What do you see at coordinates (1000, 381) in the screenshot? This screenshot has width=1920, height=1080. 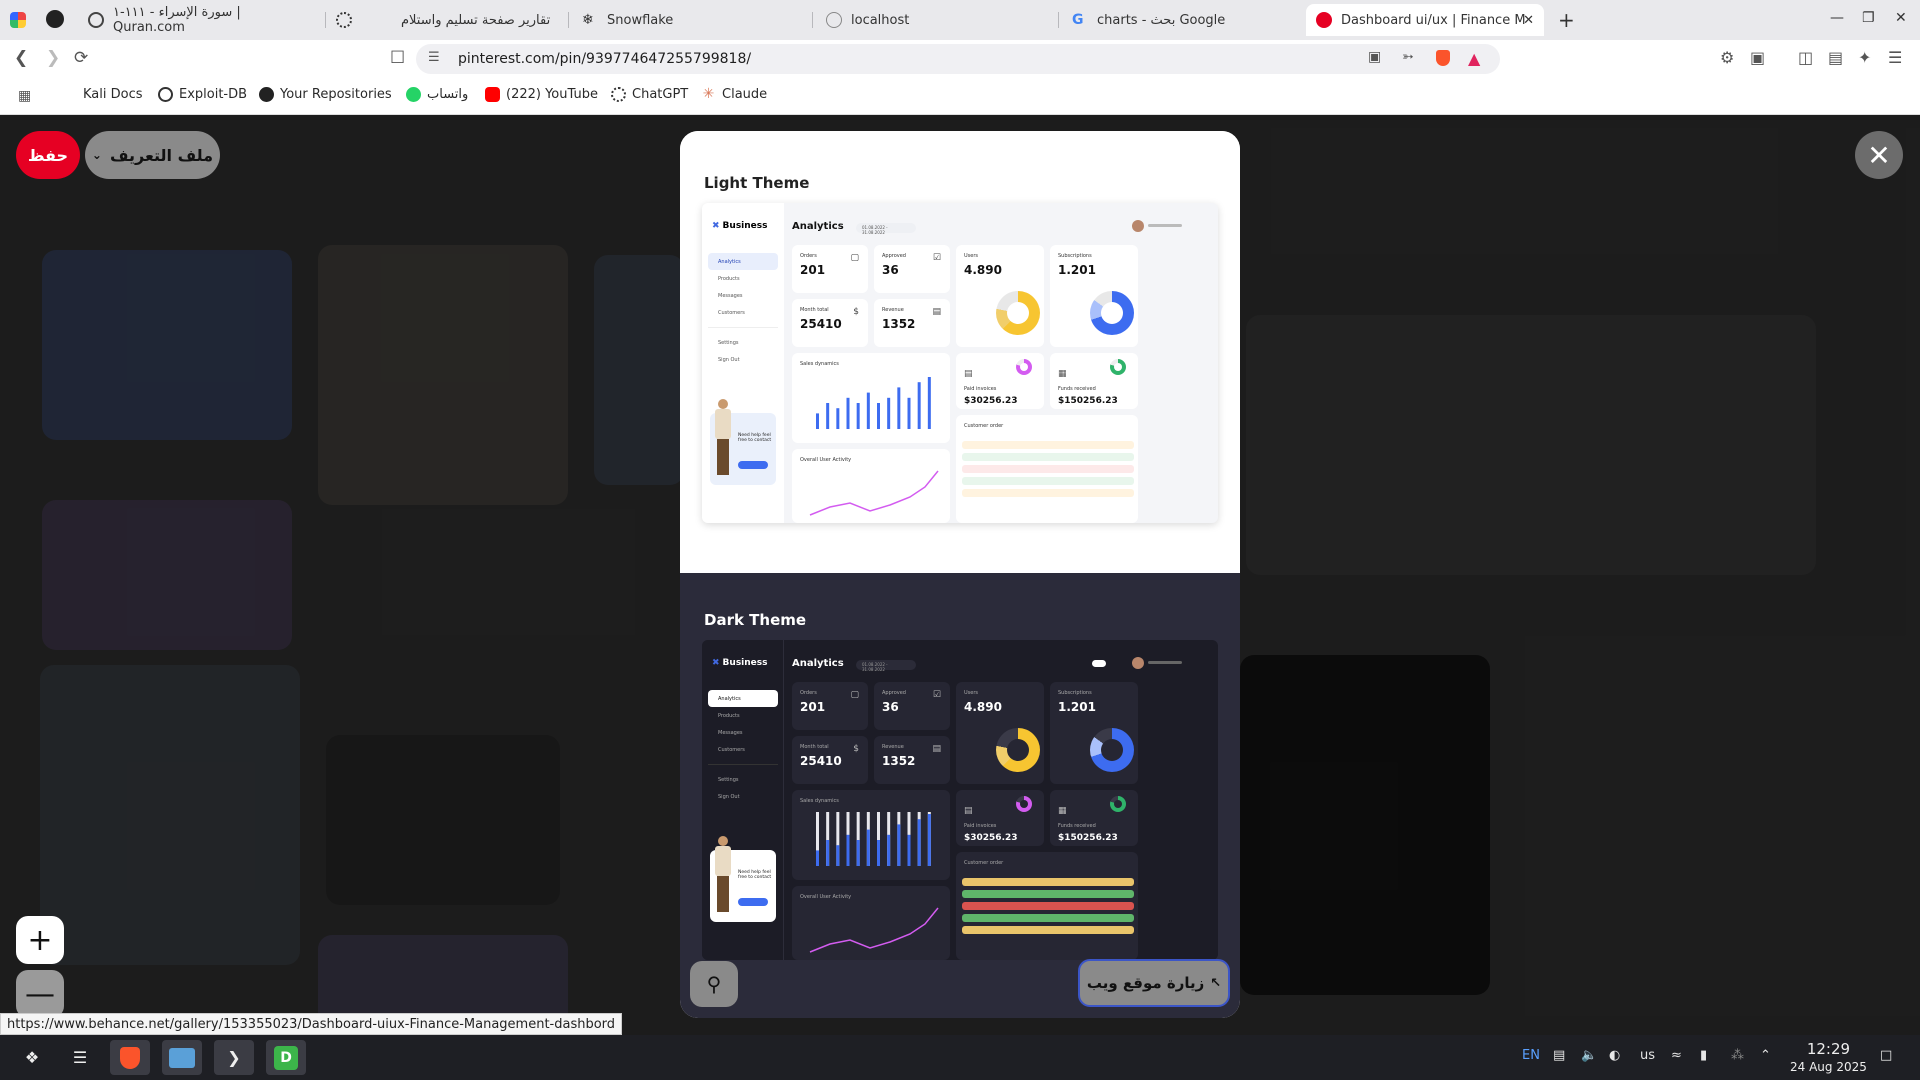 I see `paid-invoices-card: ▤ Paid invoices $30256.23` at bounding box center [1000, 381].